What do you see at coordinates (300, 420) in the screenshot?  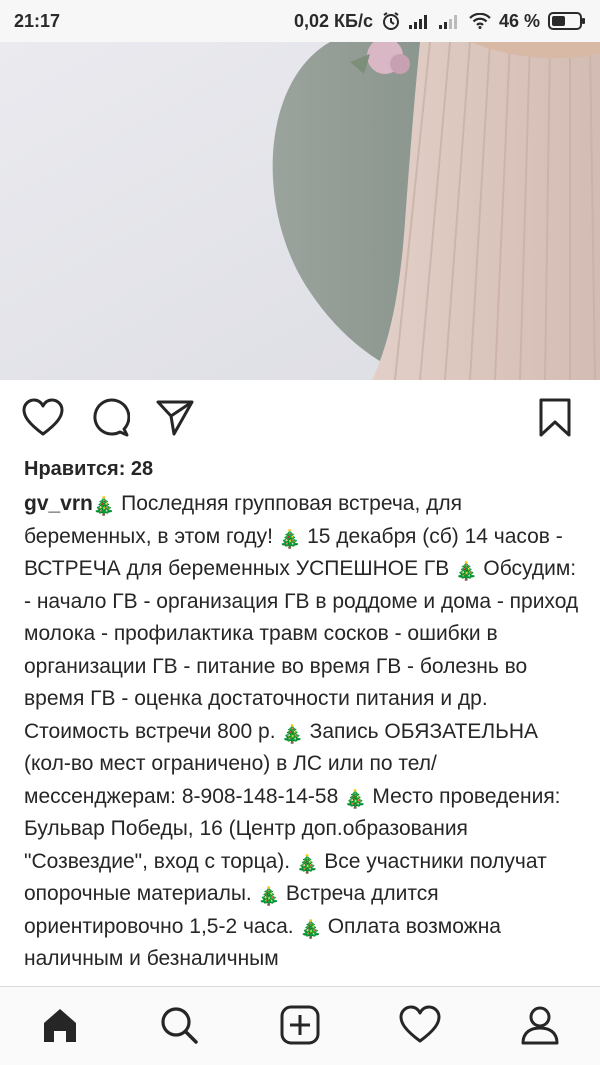 I see `post-actions` at bounding box center [300, 420].